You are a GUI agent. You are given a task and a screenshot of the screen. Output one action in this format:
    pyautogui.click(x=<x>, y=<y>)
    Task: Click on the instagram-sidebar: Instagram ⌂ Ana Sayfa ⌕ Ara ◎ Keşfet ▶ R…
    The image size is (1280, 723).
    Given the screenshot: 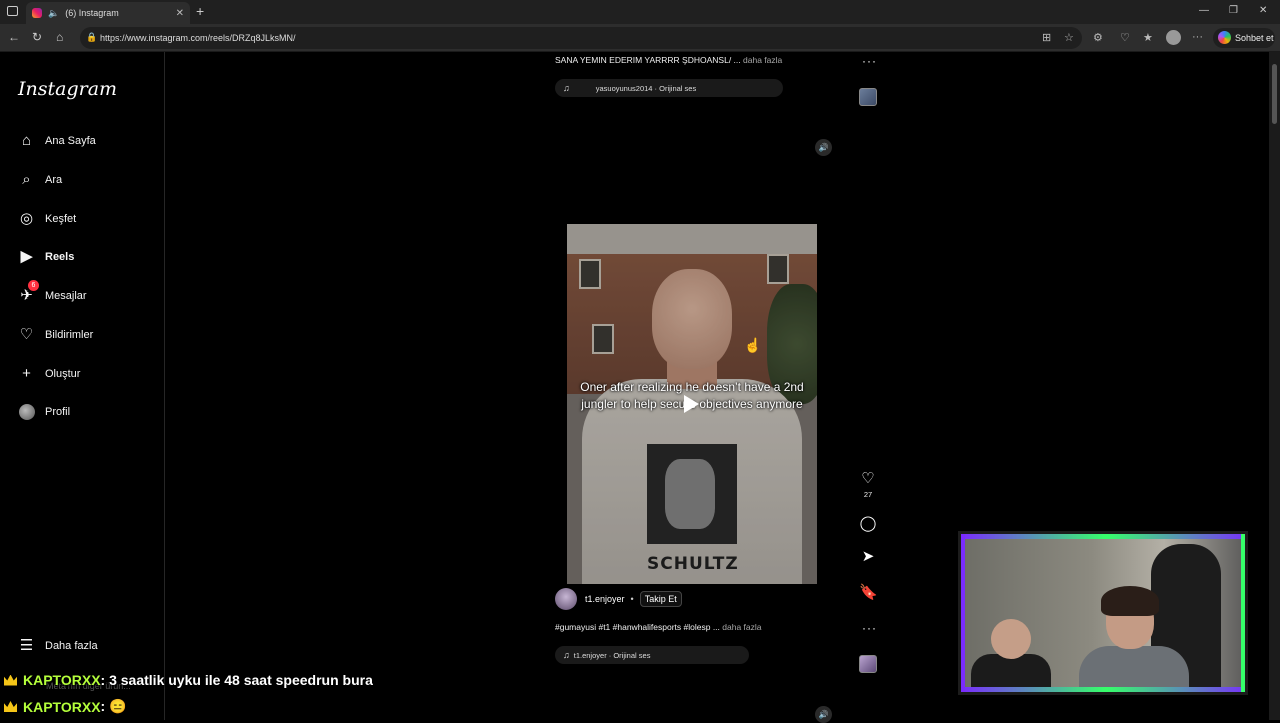 What is the action you would take?
    pyautogui.click(x=82, y=386)
    